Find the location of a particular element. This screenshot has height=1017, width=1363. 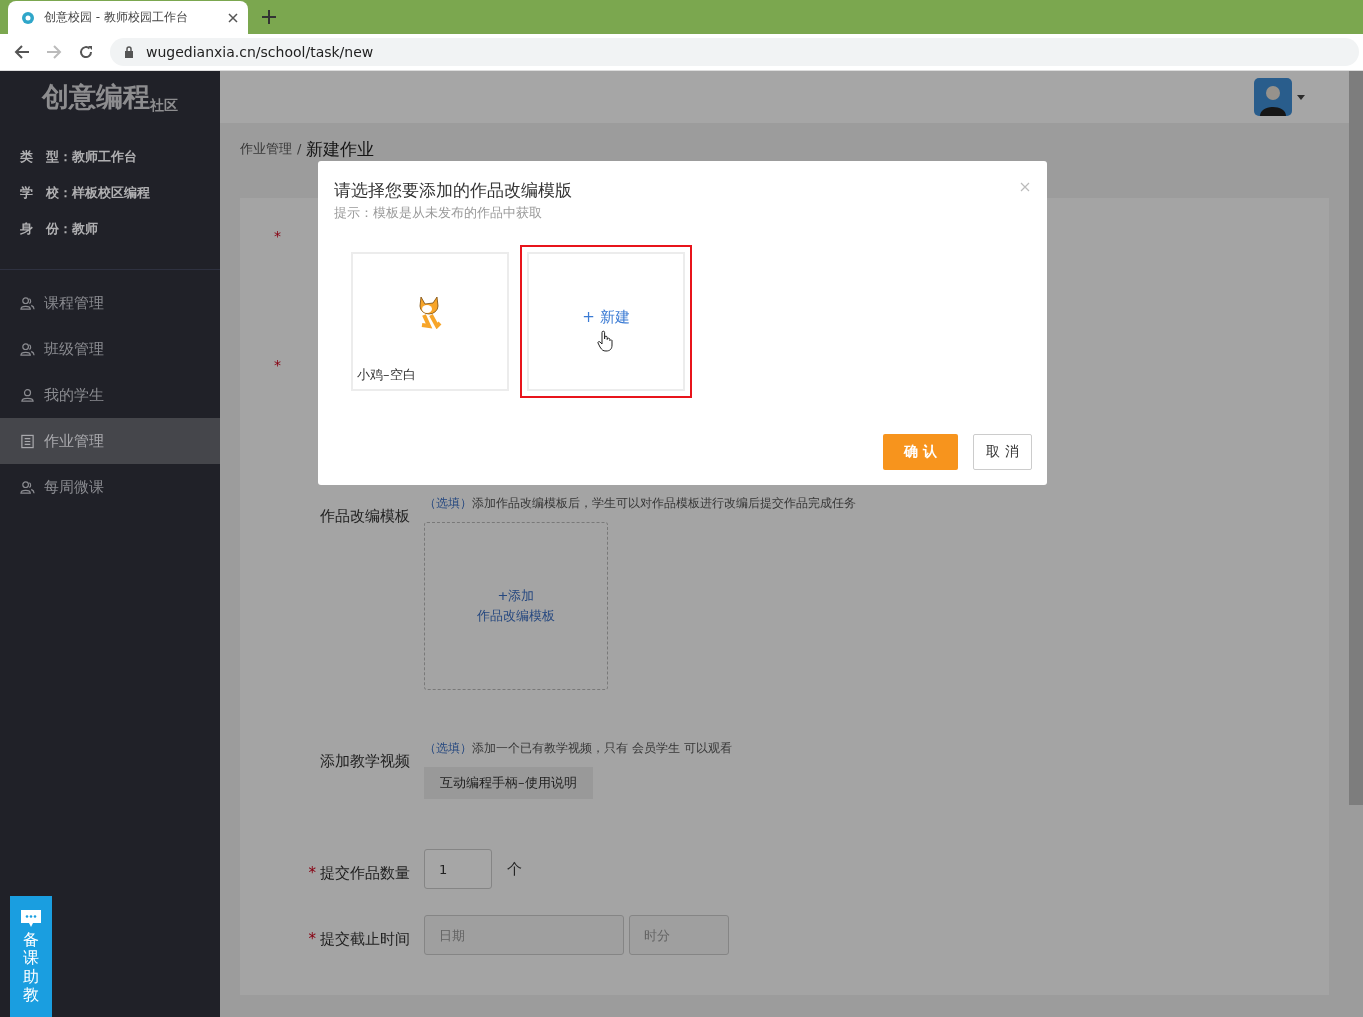

chat-icon is located at coordinates (31, 919).